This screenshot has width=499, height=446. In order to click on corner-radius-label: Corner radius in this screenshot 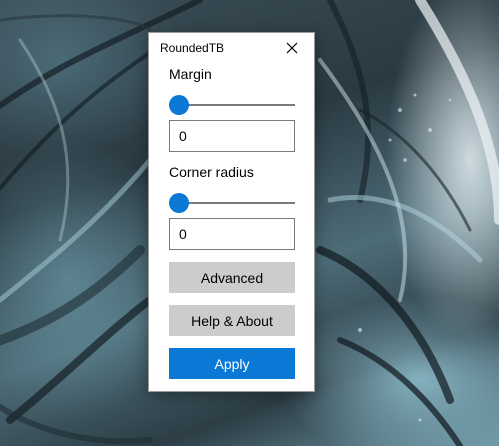, I will do `click(211, 172)`.